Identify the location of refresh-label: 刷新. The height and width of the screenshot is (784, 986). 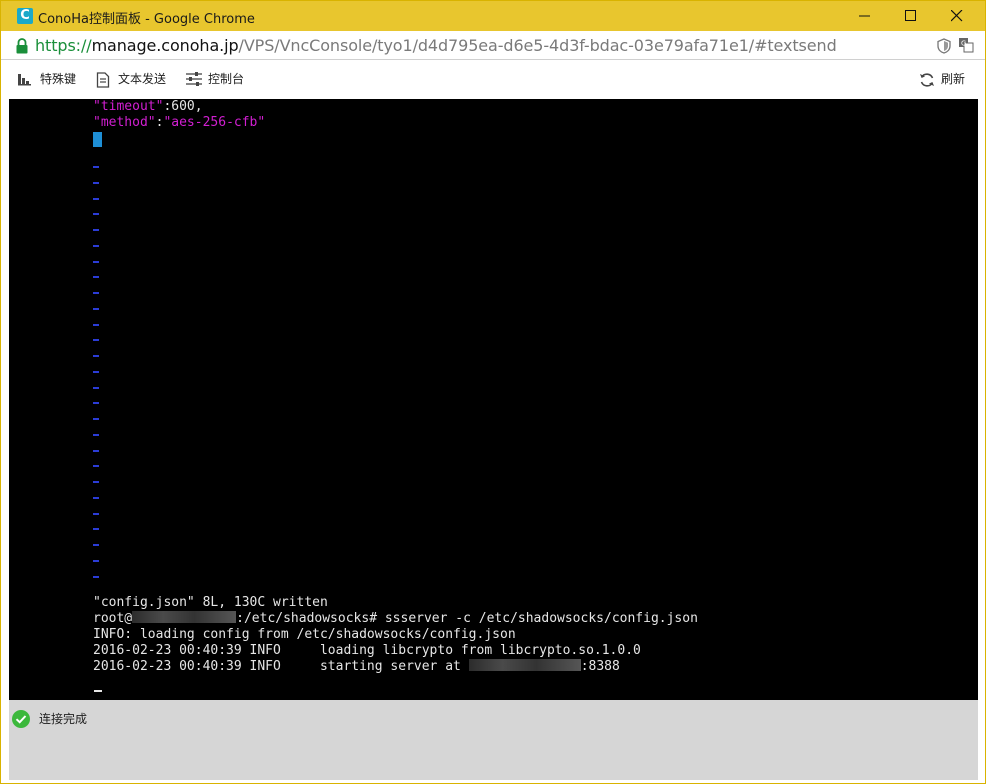
(953, 79).